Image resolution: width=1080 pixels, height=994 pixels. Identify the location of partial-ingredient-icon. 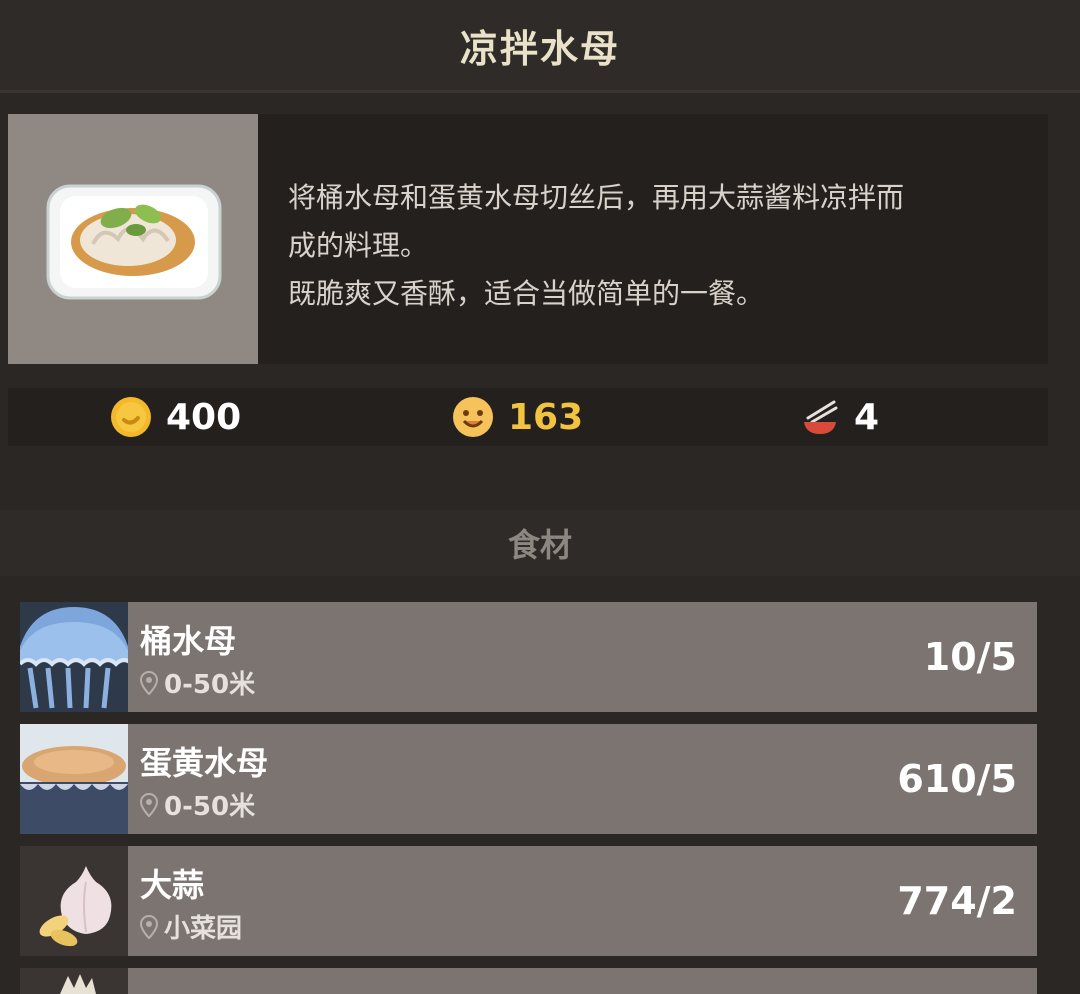
(74, 981).